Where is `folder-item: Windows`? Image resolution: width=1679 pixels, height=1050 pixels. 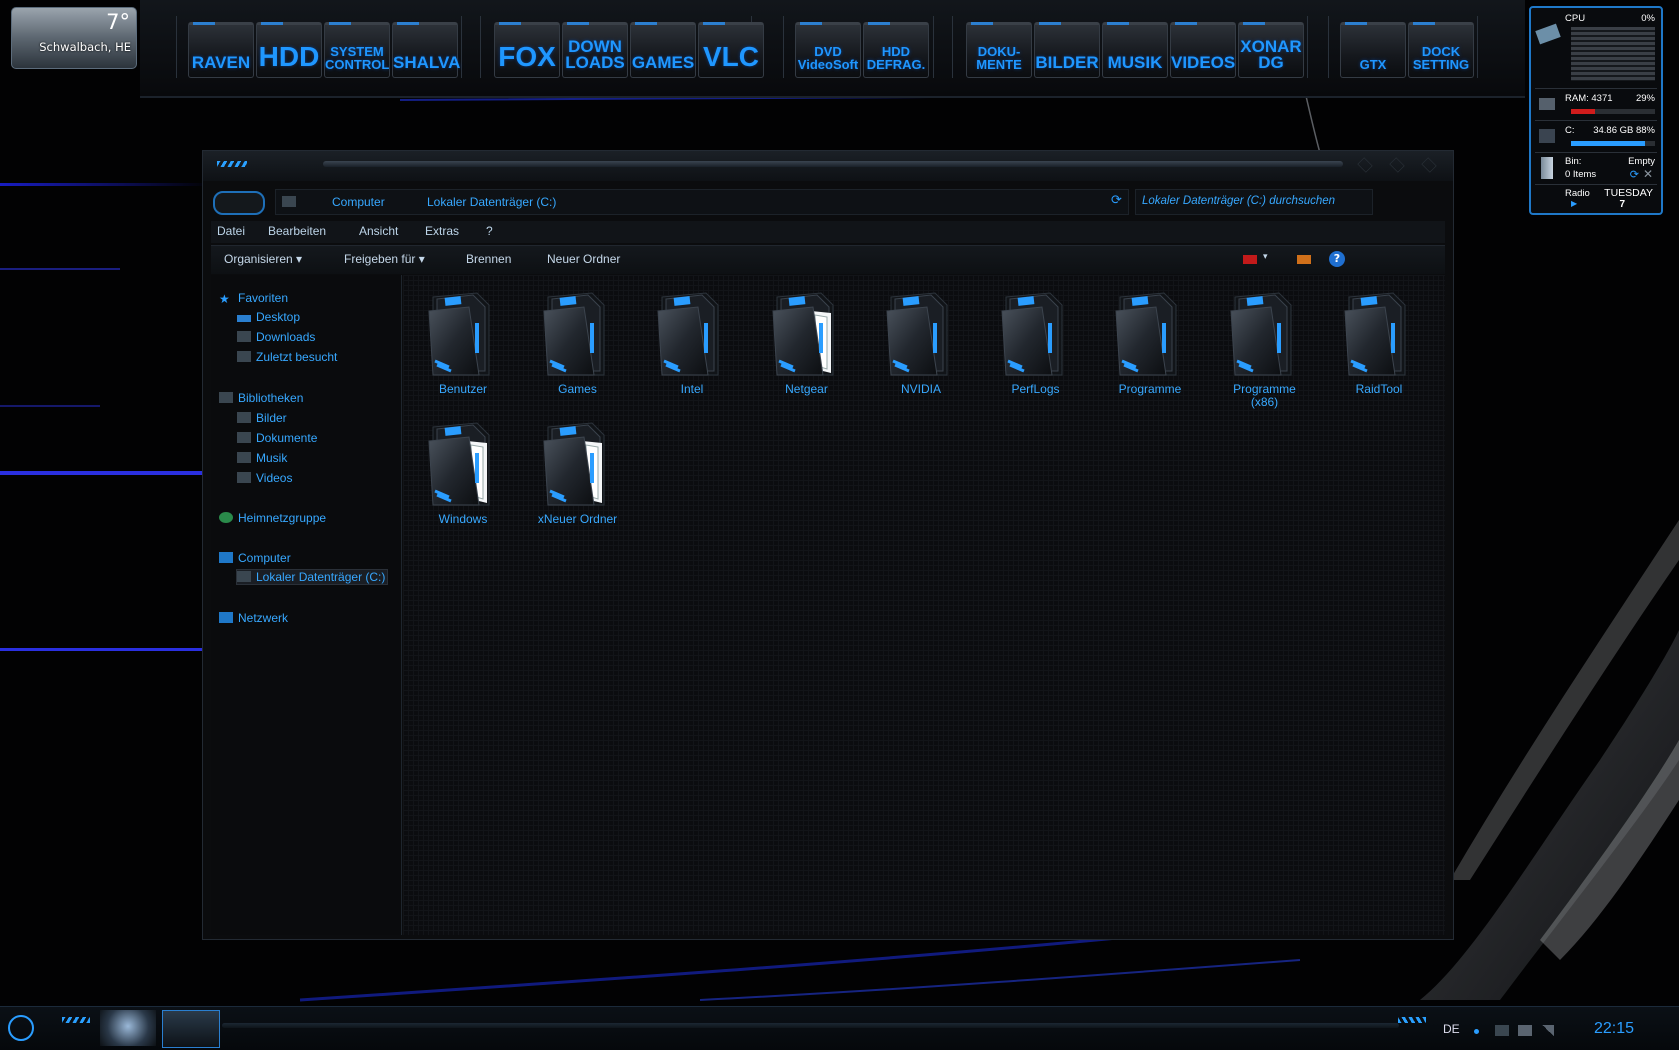
folder-item: Windows is located at coordinates (463, 473).